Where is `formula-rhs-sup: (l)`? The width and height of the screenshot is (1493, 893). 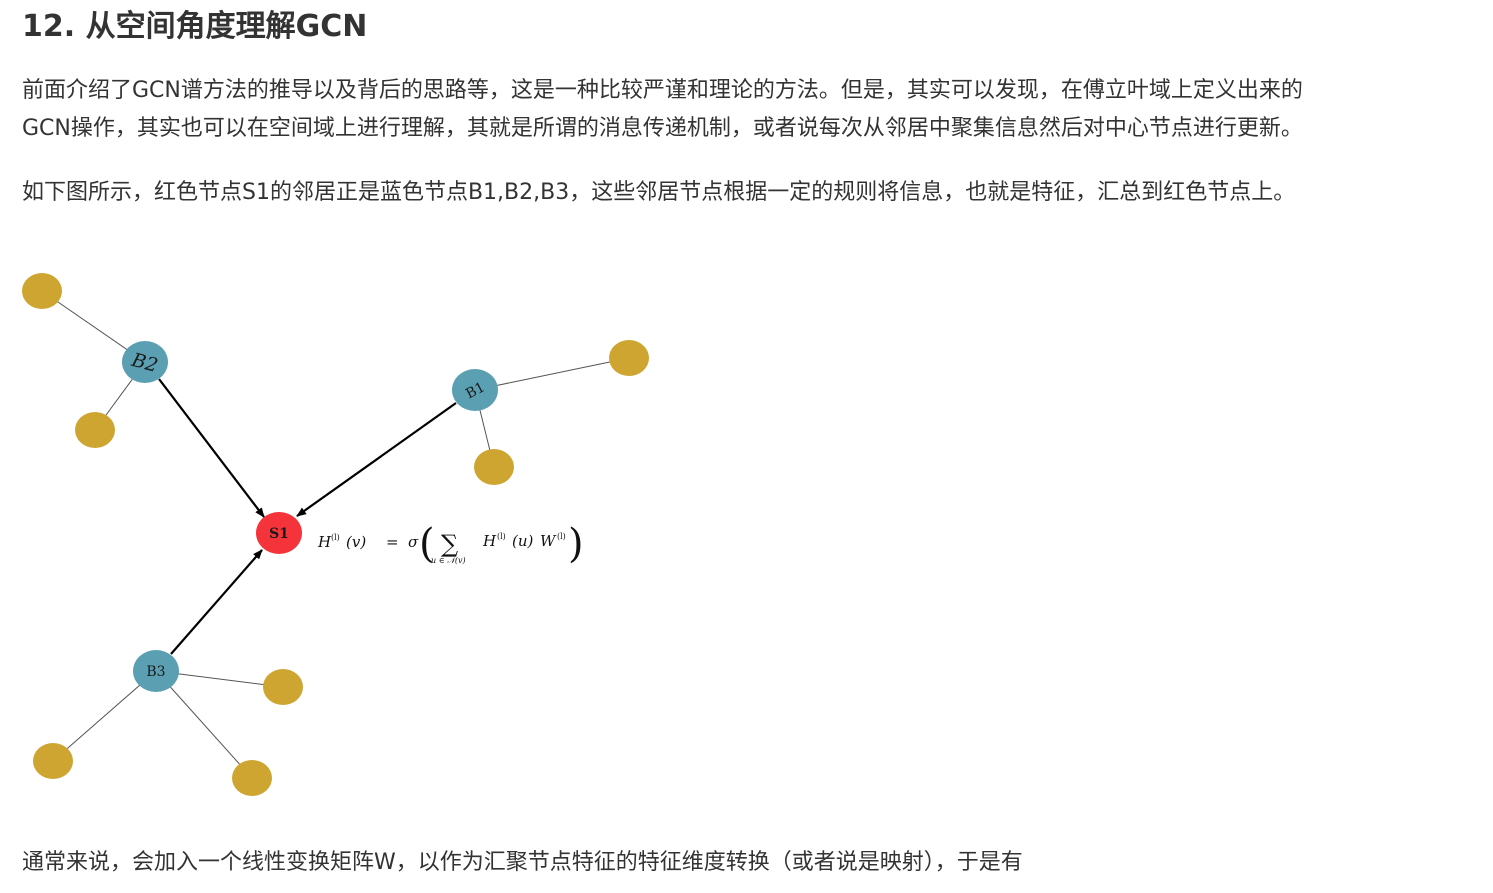
formula-rhs-sup: (l) is located at coordinates (501, 536).